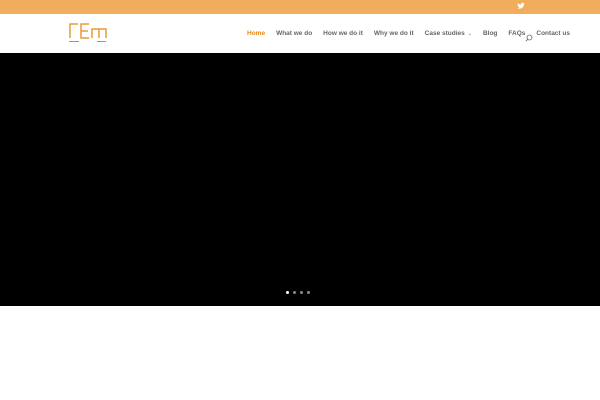 The height and width of the screenshot is (400, 600). Describe the element at coordinates (516, 33) in the screenshot. I see `nav-faqs: FAQs` at that location.